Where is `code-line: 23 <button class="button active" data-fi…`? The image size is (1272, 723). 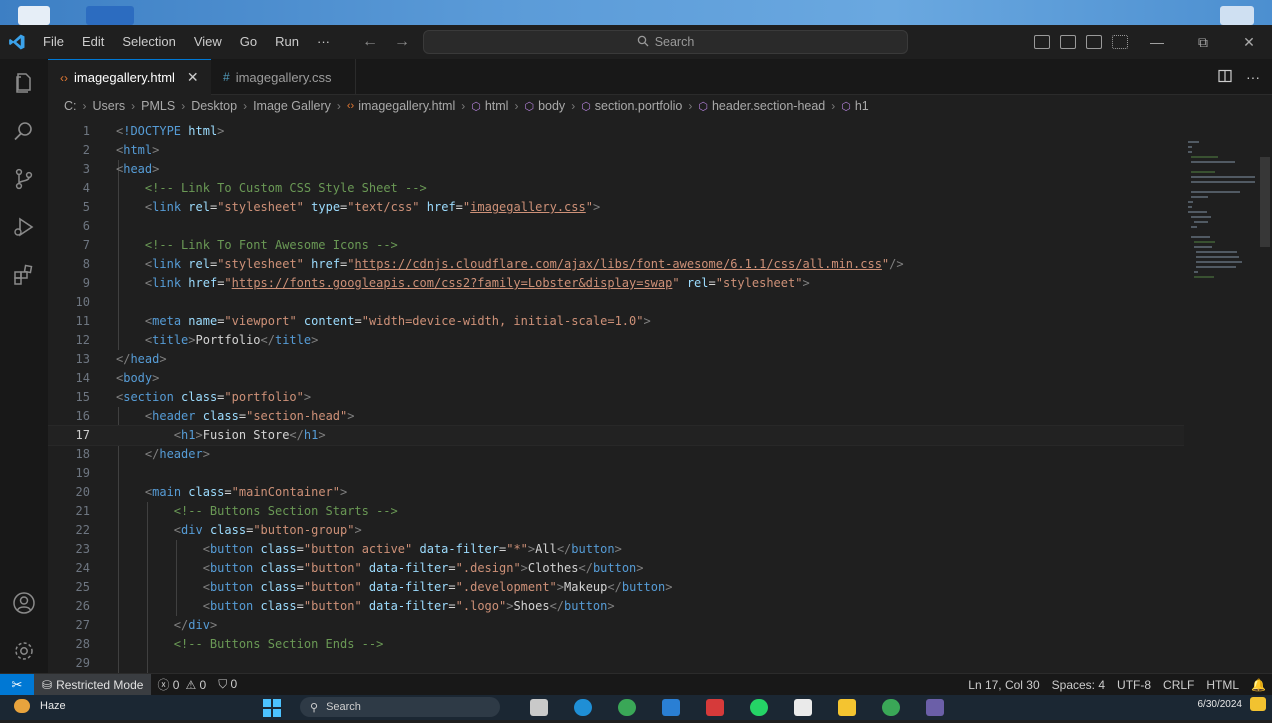 code-line: 23 <button class="button active" data-fi… is located at coordinates (616, 549).